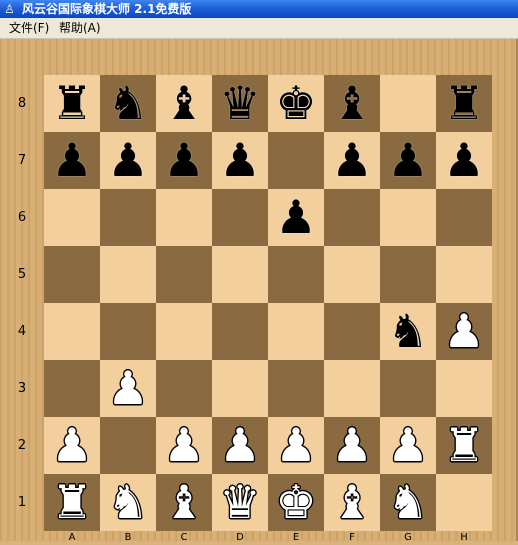 Image resolution: width=518 pixels, height=545 pixels. I want to click on square-g6, so click(408, 217).